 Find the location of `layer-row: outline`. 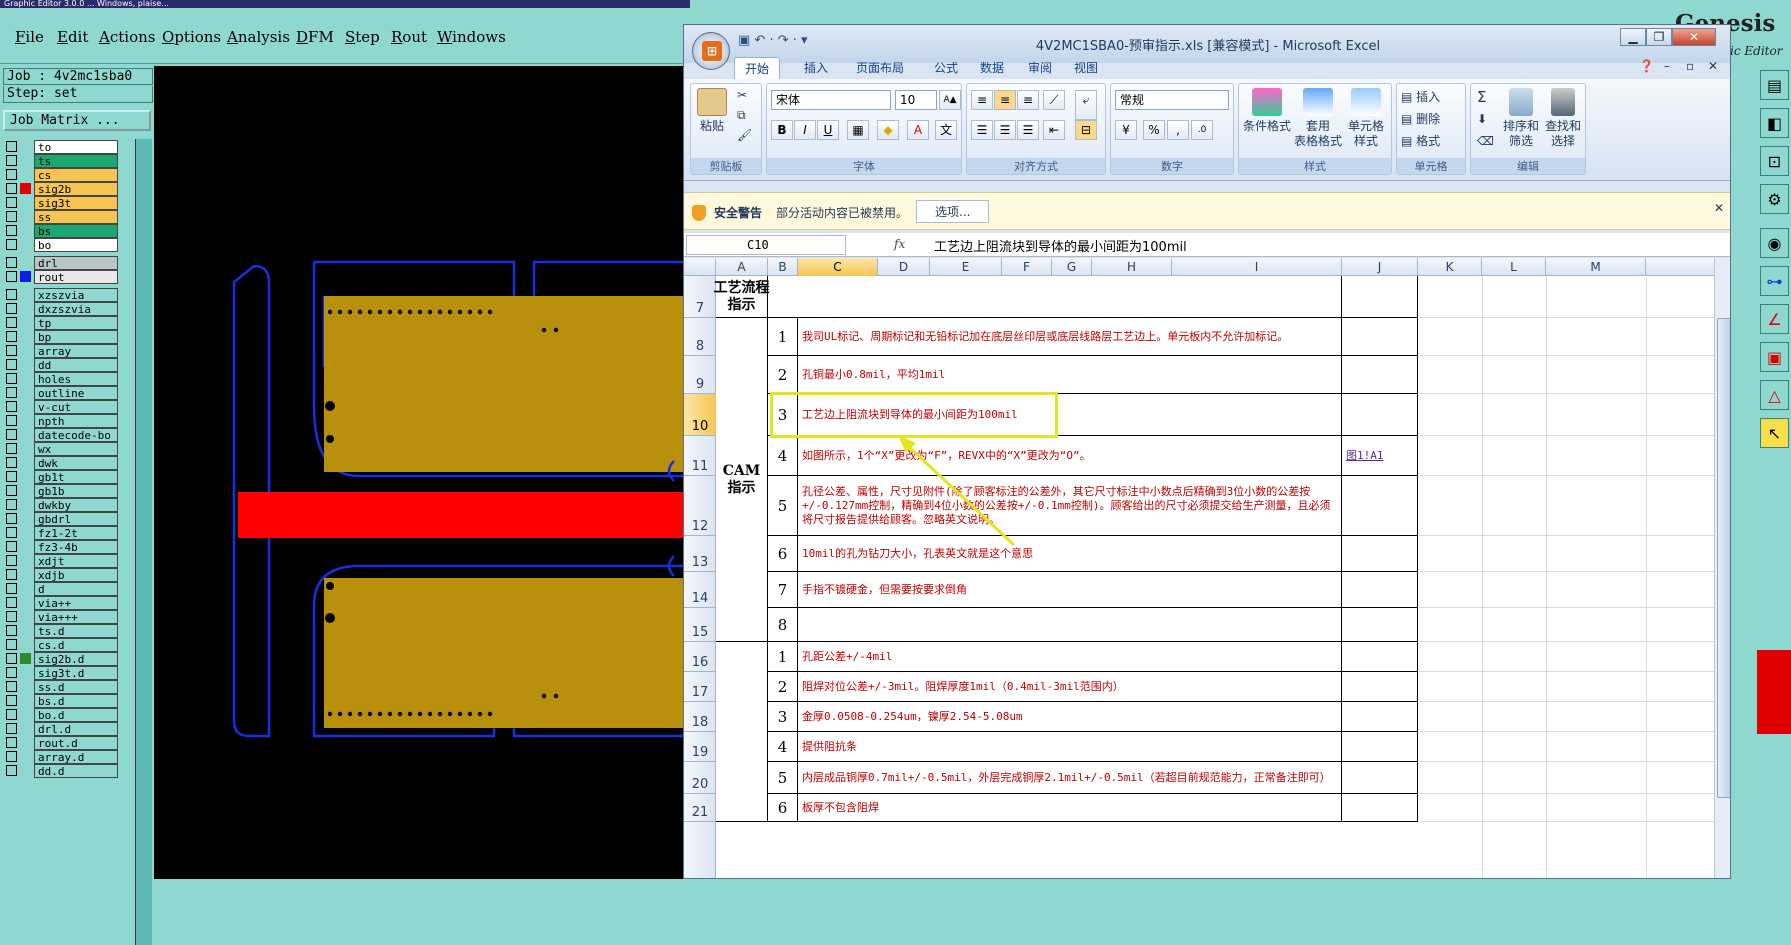

layer-row: outline is located at coordinates (65, 392).